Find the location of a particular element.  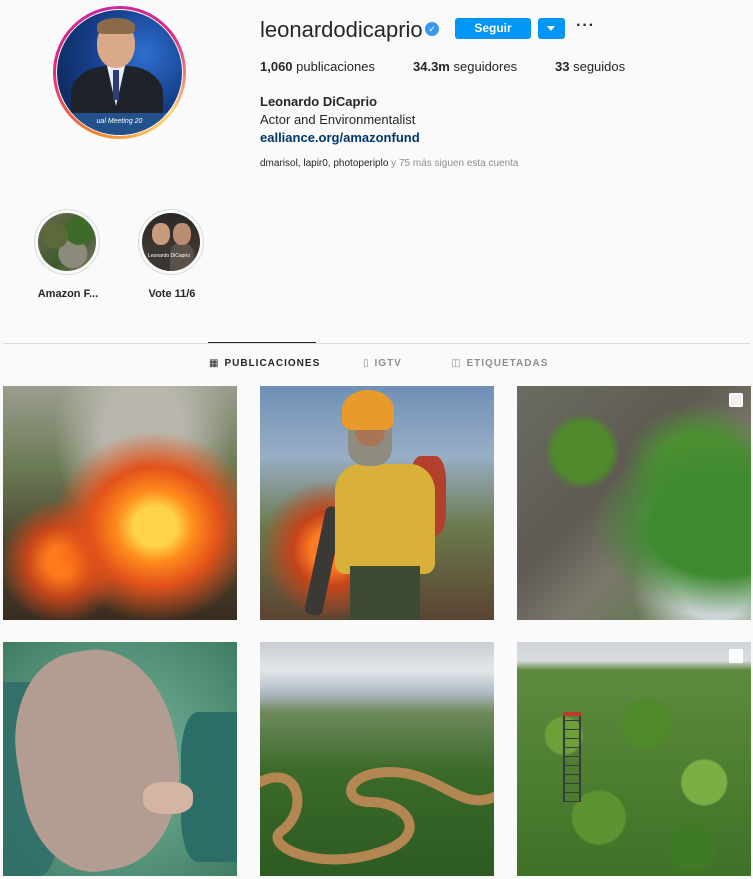

stat-posts: 1,060 publicaciones is located at coordinates (317, 66).